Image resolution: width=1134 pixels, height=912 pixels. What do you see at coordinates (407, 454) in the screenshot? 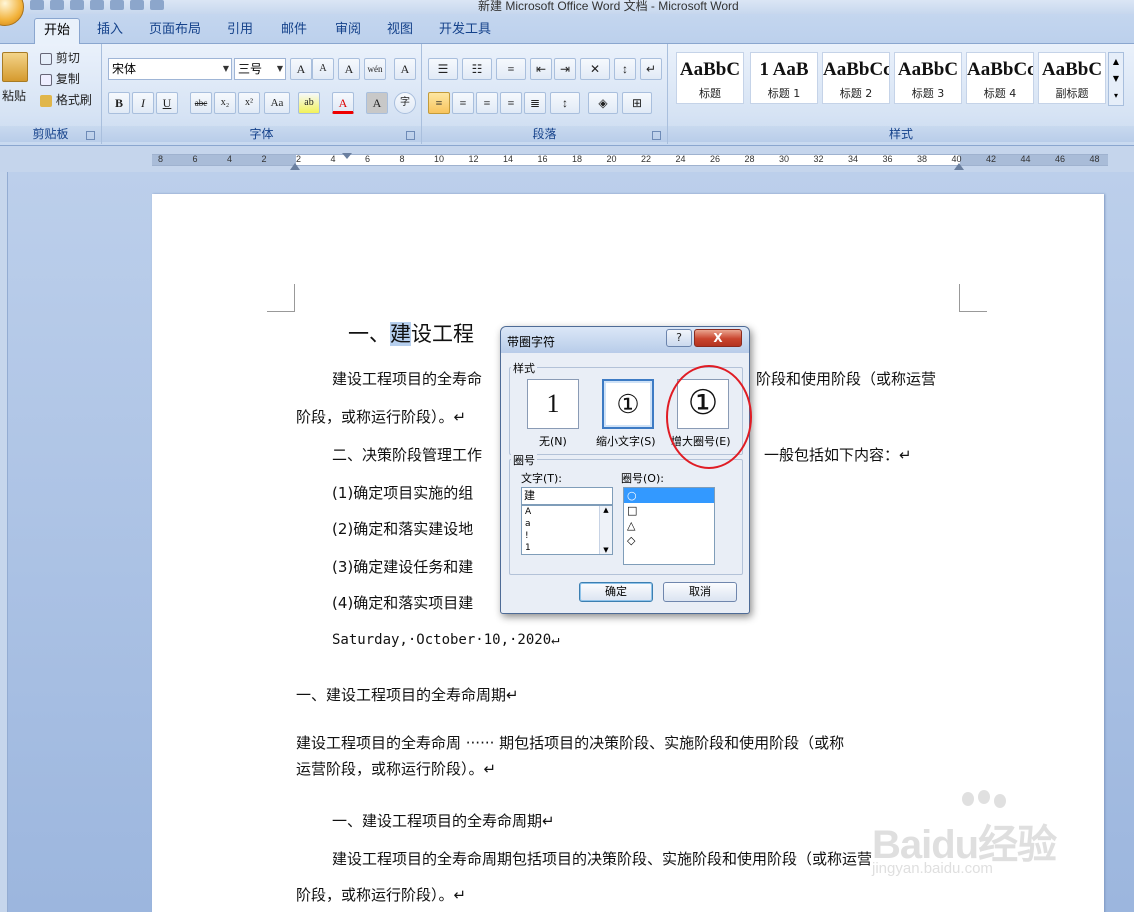
I see `doc-line: 二、决策阶段管理工作` at bounding box center [407, 454].